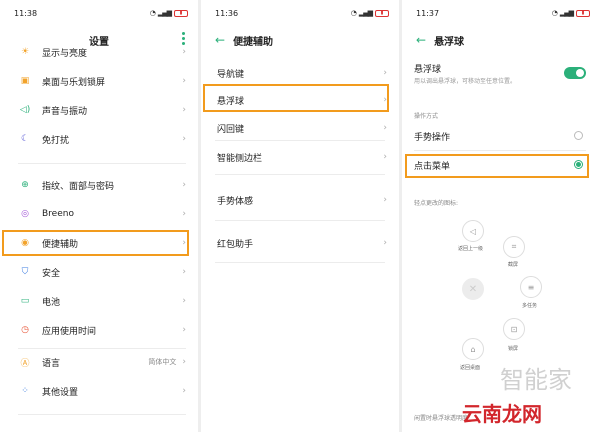 This screenshot has height=432, width=600. I want to click on floating-ball-toggle, so click(575, 73).